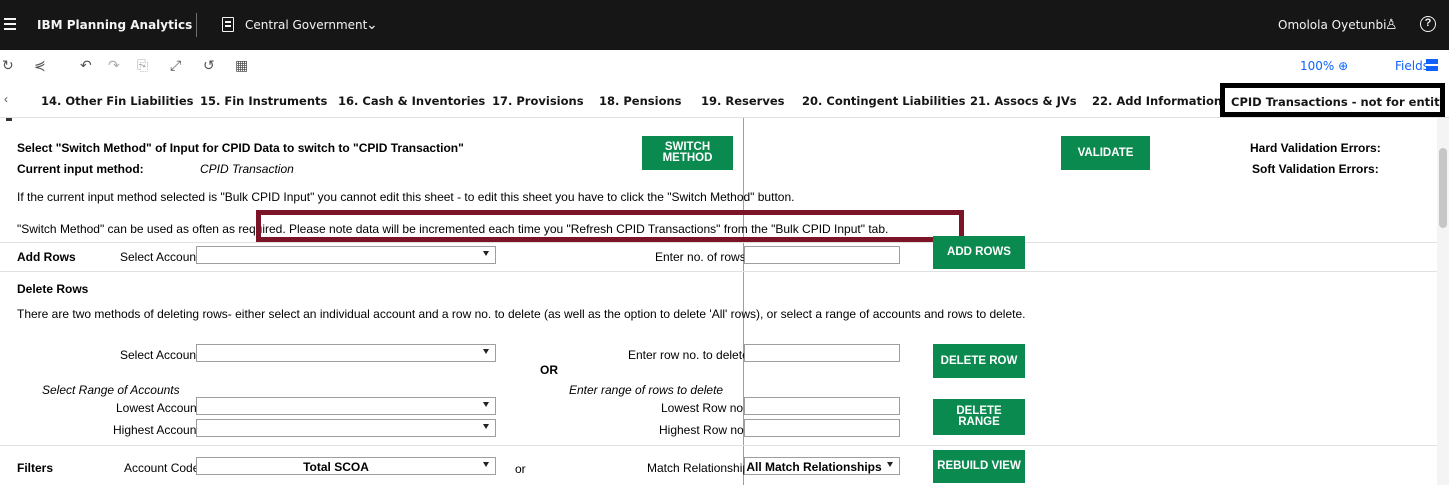  What do you see at coordinates (111, 390) in the screenshot?
I see `range-accounts-label: Select Range of Accounts` at bounding box center [111, 390].